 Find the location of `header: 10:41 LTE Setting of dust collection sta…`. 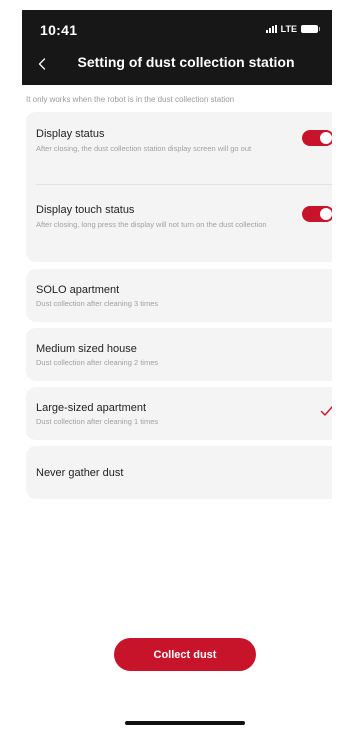

header: 10:41 LTE Setting of dust collection sta… is located at coordinates (177, 47).